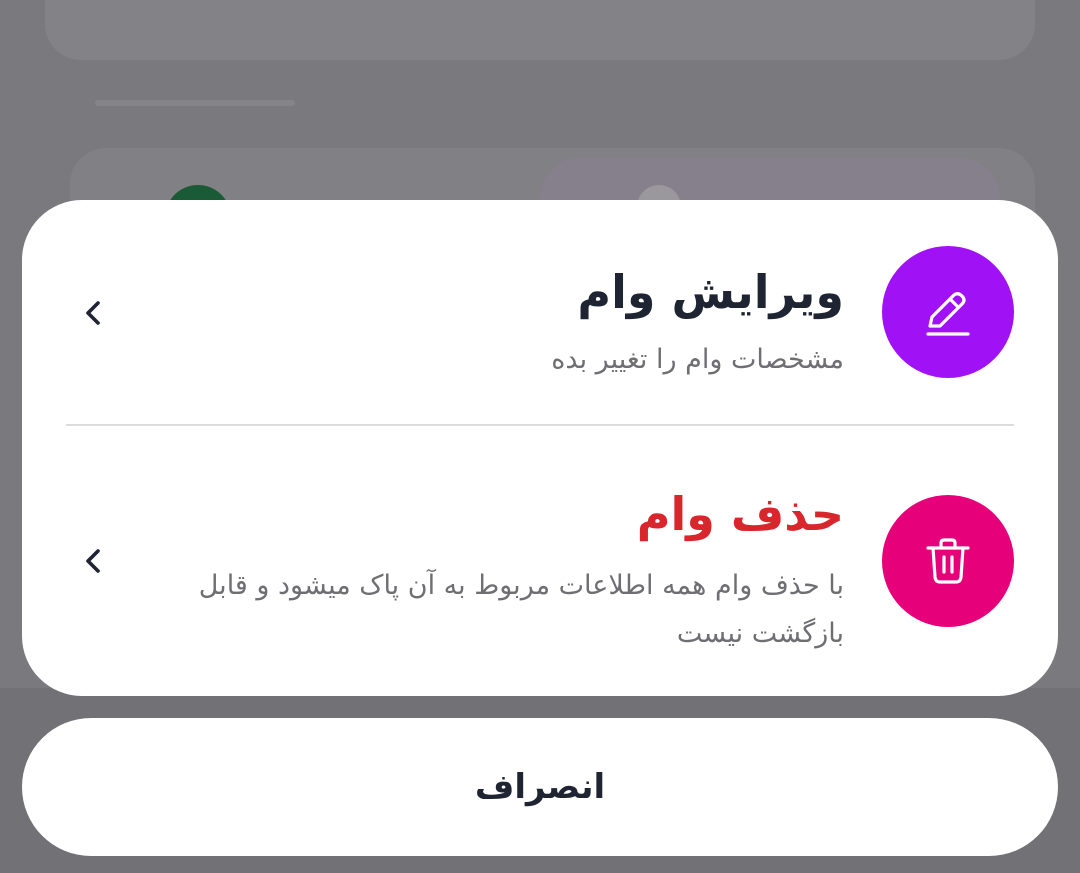 This screenshot has width=1080, height=873. Describe the element at coordinates (540, 30) in the screenshot. I see `background-card` at that location.